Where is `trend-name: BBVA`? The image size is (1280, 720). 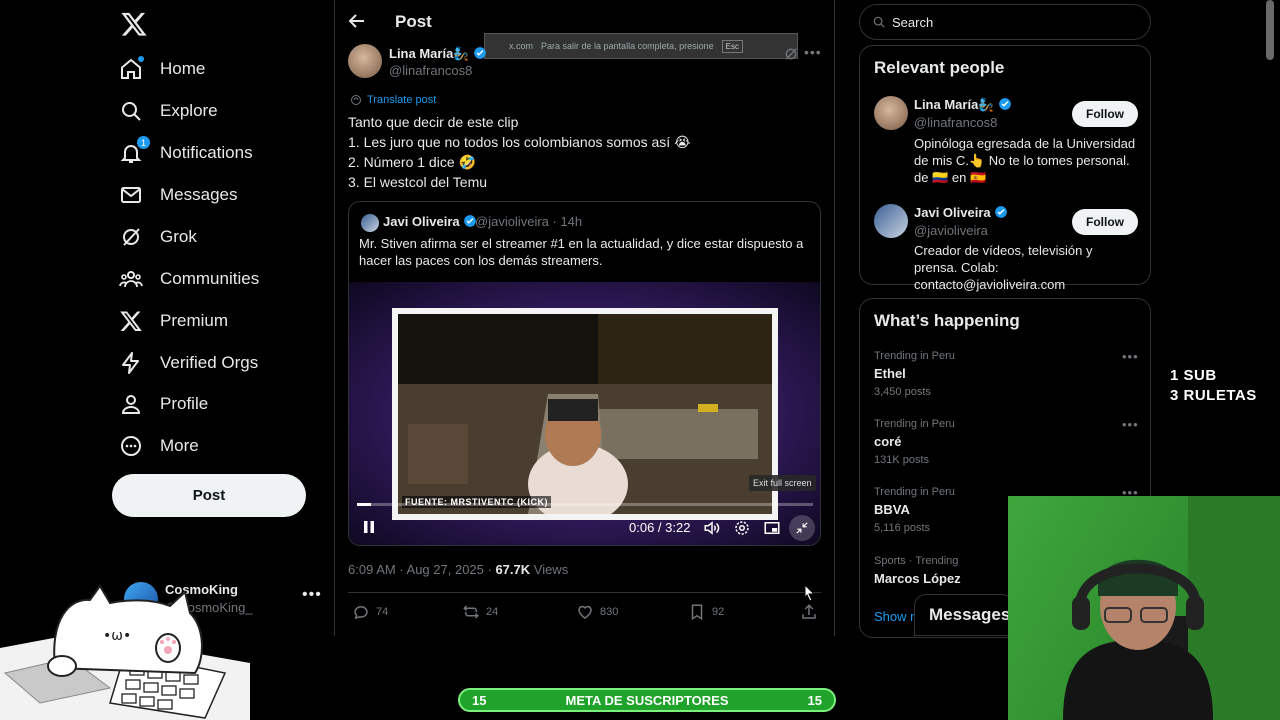 trend-name: BBVA is located at coordinates (892, 509).